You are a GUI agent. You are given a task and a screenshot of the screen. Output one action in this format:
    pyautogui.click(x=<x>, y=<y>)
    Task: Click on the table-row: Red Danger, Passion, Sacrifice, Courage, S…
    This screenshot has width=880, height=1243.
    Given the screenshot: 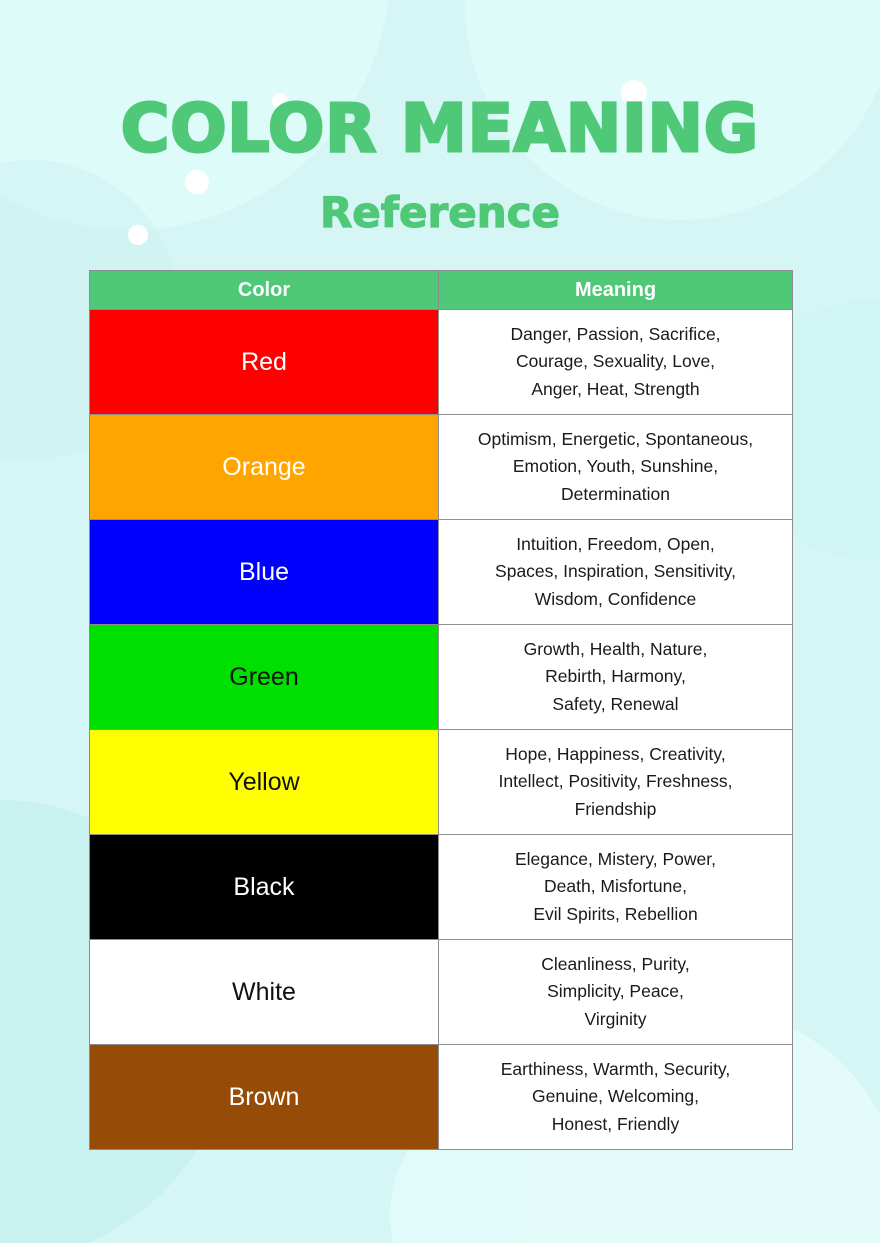 What is the action you would take?
    pyautogui.click(x=441, y=362)
    